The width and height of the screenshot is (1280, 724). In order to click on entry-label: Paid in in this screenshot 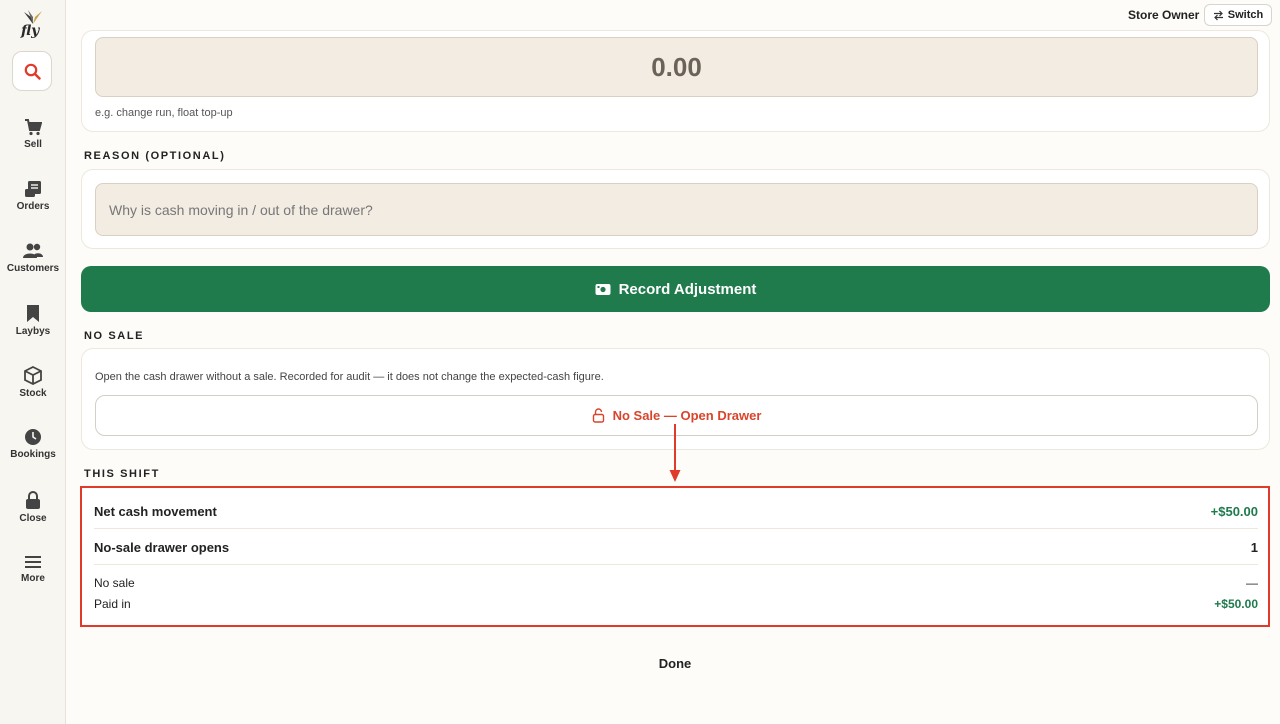, I will do `click(112, 604)`.